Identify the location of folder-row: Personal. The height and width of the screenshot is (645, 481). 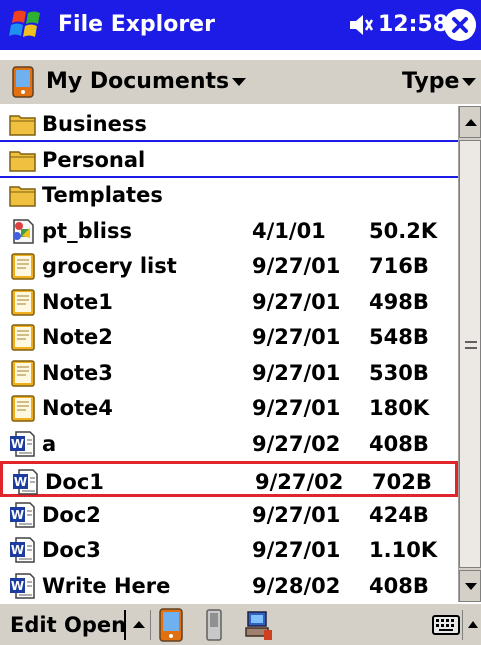
(229, 160).